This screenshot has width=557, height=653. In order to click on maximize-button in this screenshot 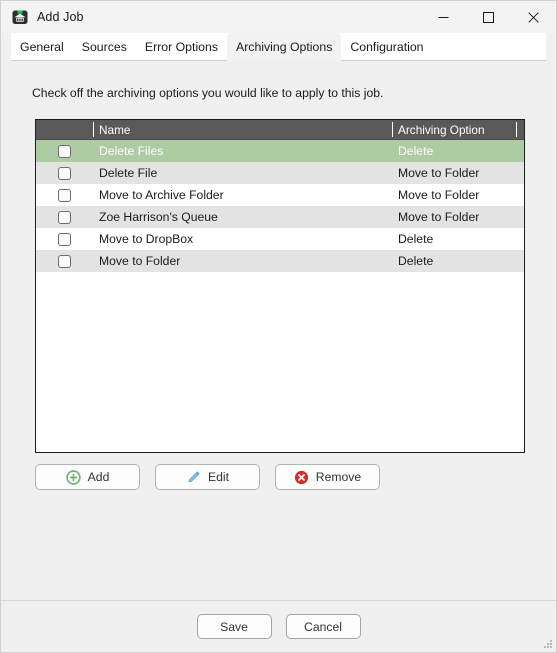, I will do `click(488, 17)`.